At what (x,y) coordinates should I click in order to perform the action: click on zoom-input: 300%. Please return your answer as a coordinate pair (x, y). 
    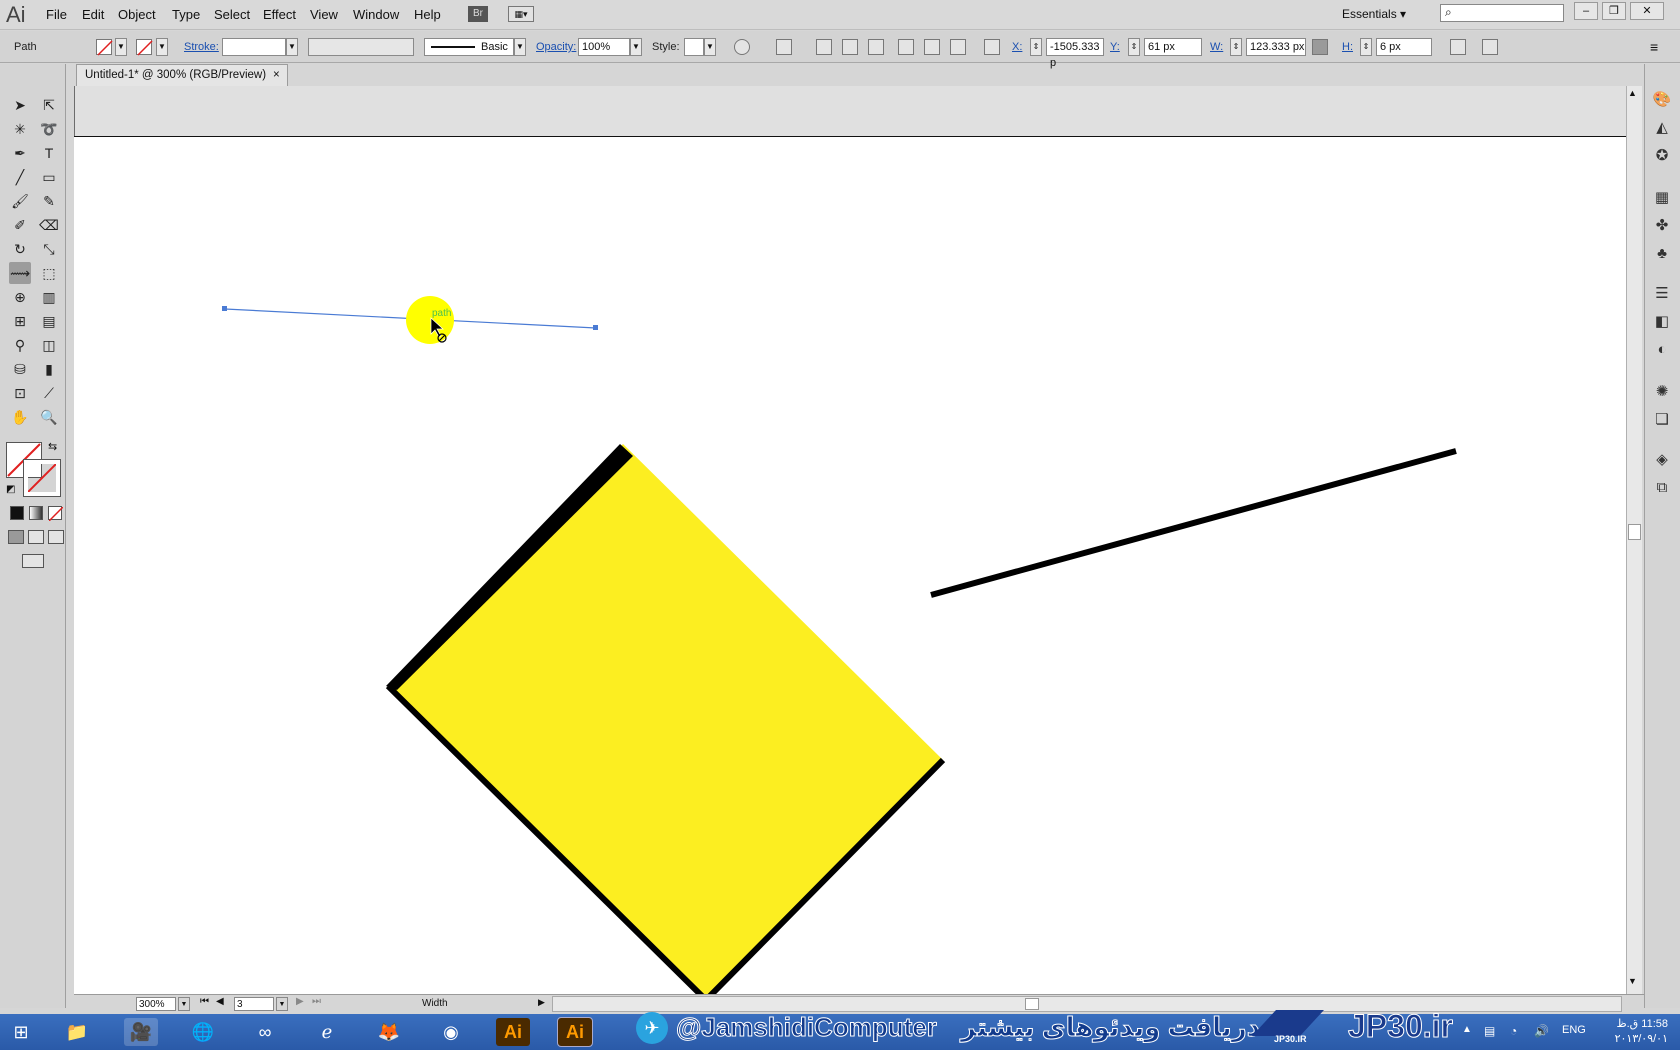
    Looking at the image, I should click on (156, 1004).